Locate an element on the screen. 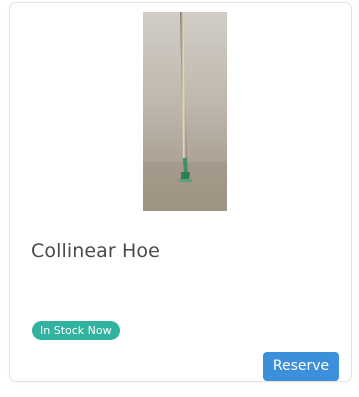 The image size is (359, 397). hoe-image-drawing is located at coordinates (185, 111).